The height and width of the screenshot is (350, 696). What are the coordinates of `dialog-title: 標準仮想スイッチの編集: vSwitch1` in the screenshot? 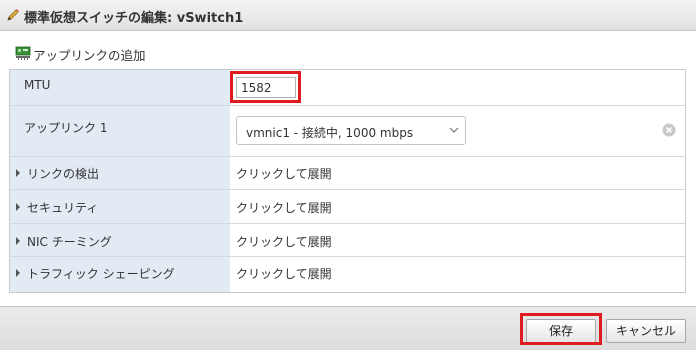 It's located at (134, 18).